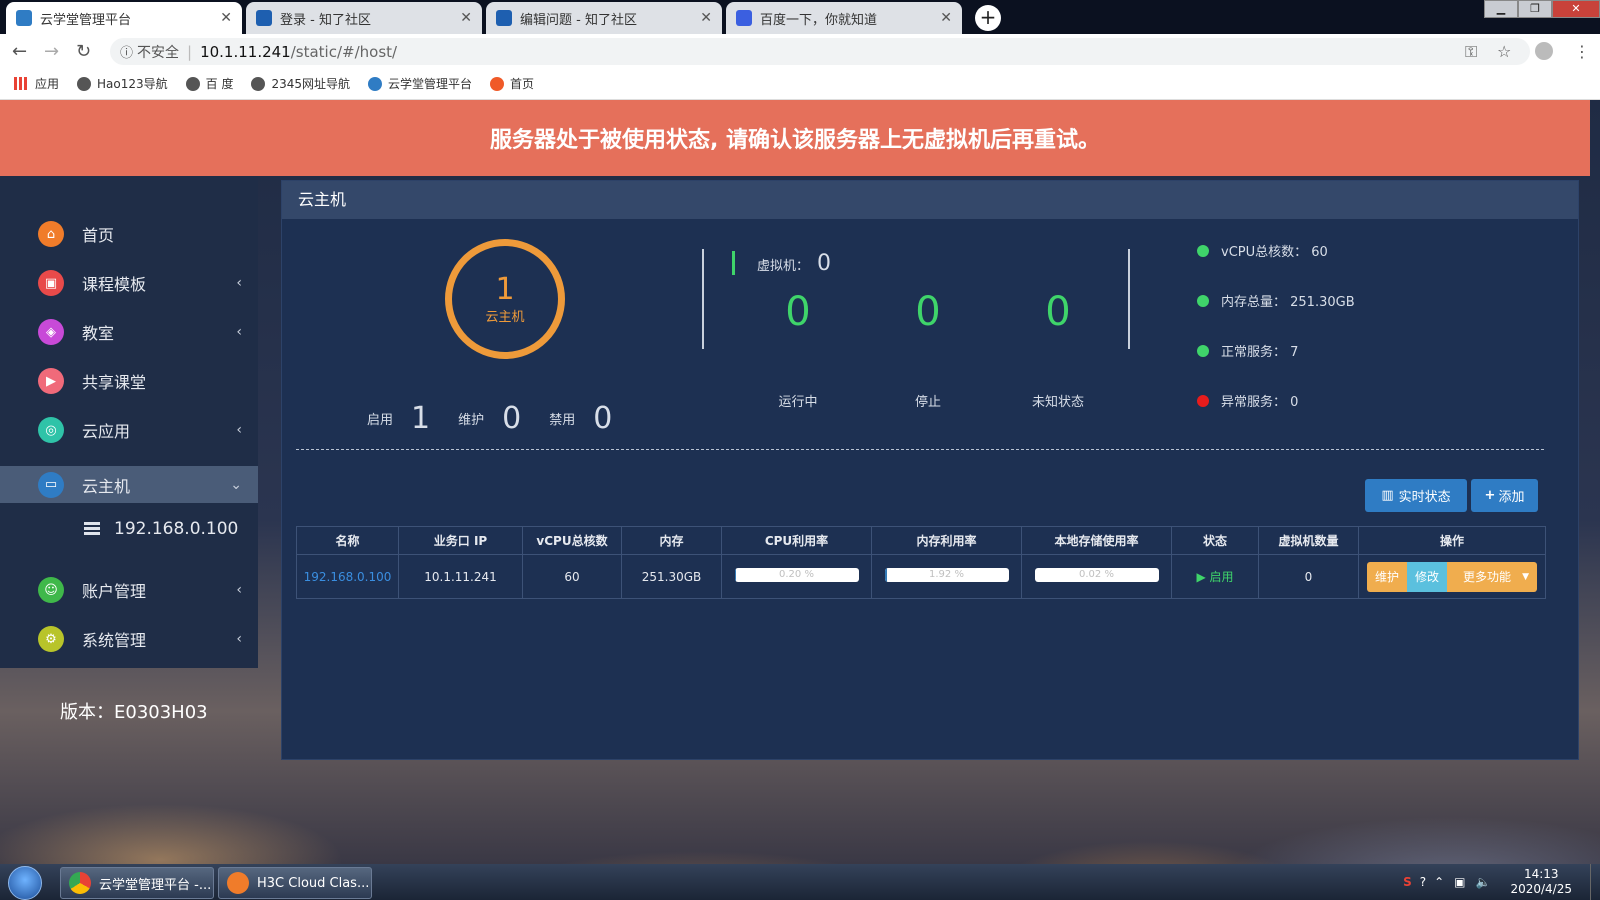  Describe the element at coordinates (1544, 51) in the screenshot. I see `profile-avatar-icon` at that location.